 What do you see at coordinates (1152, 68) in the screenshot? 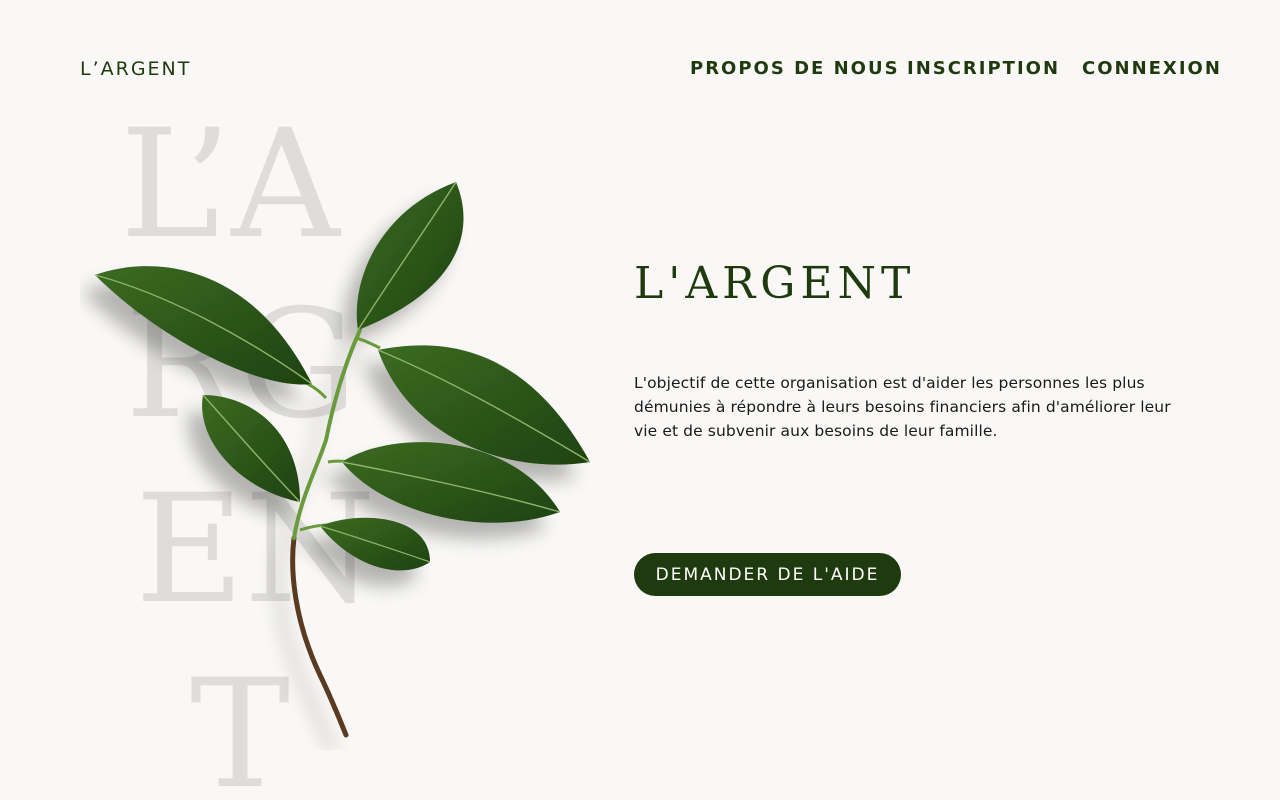
I see `nav-link-connexion: CONNEXION` at bounding box center [1152, 68].